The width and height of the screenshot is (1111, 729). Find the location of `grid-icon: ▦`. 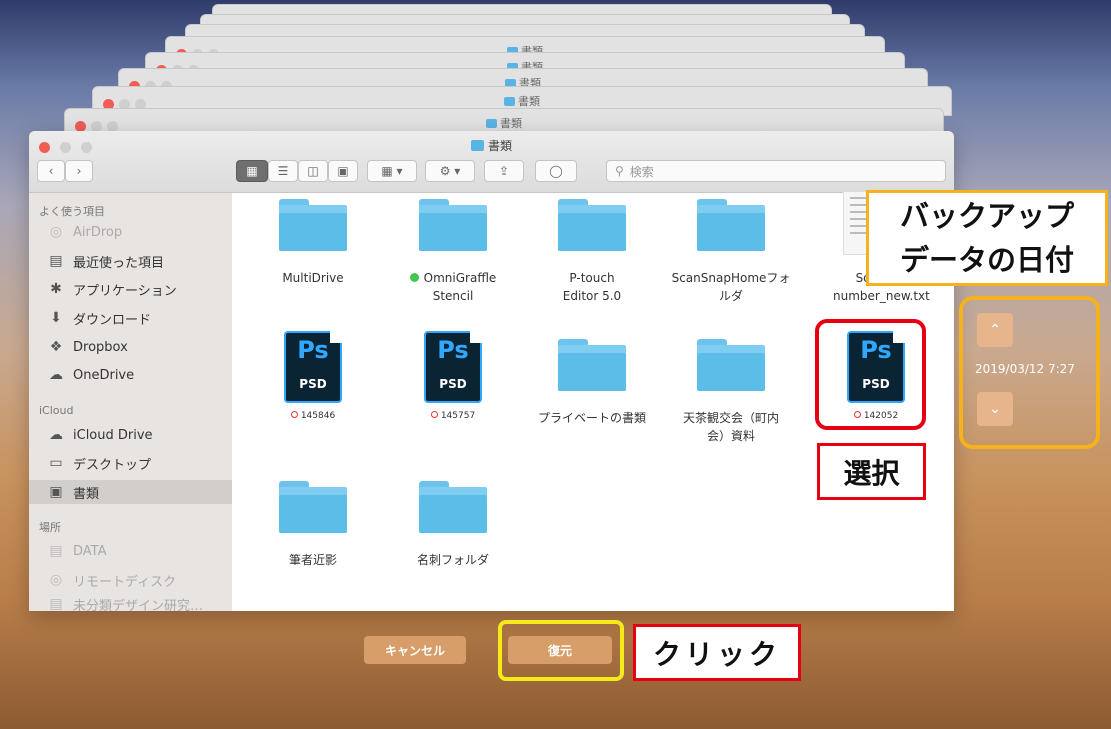

grid-icon: ▦ is located at coordinates (252, 171).